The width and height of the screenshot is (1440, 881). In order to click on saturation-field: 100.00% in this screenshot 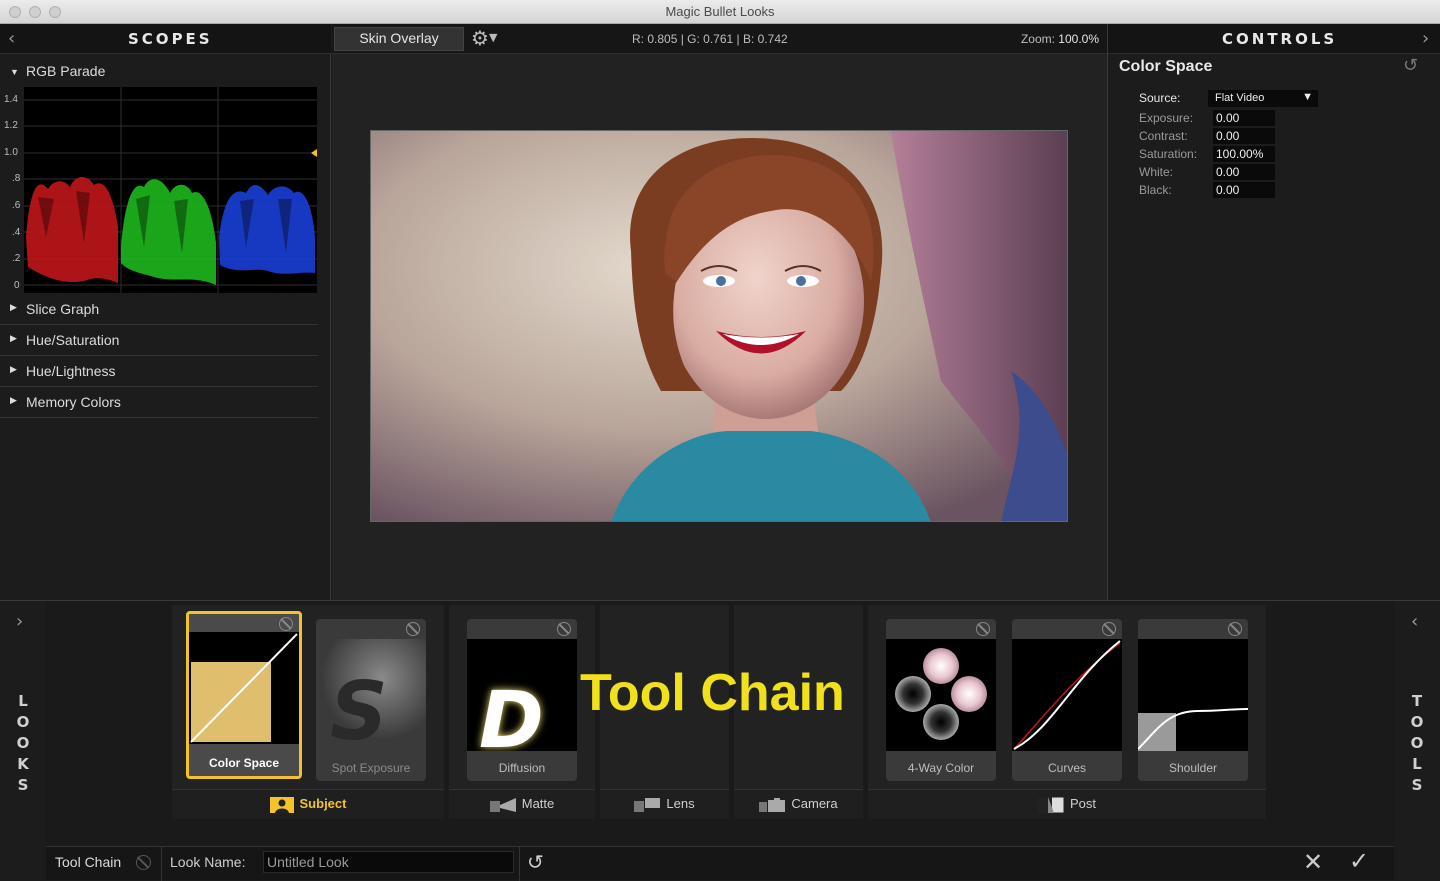, I will do `click(1244, 154)`.